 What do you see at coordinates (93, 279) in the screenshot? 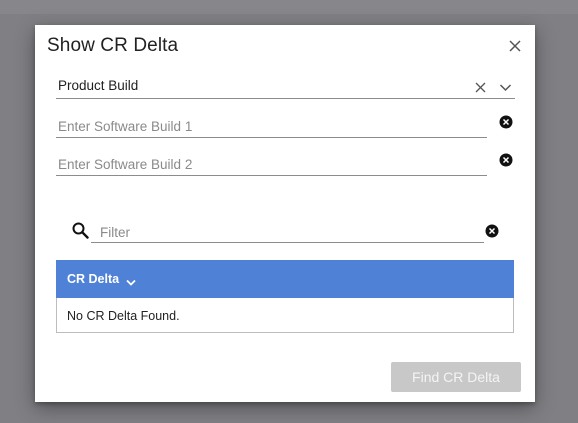
I see `column-header-label: CR Delta` at bounding box center [93, 279].